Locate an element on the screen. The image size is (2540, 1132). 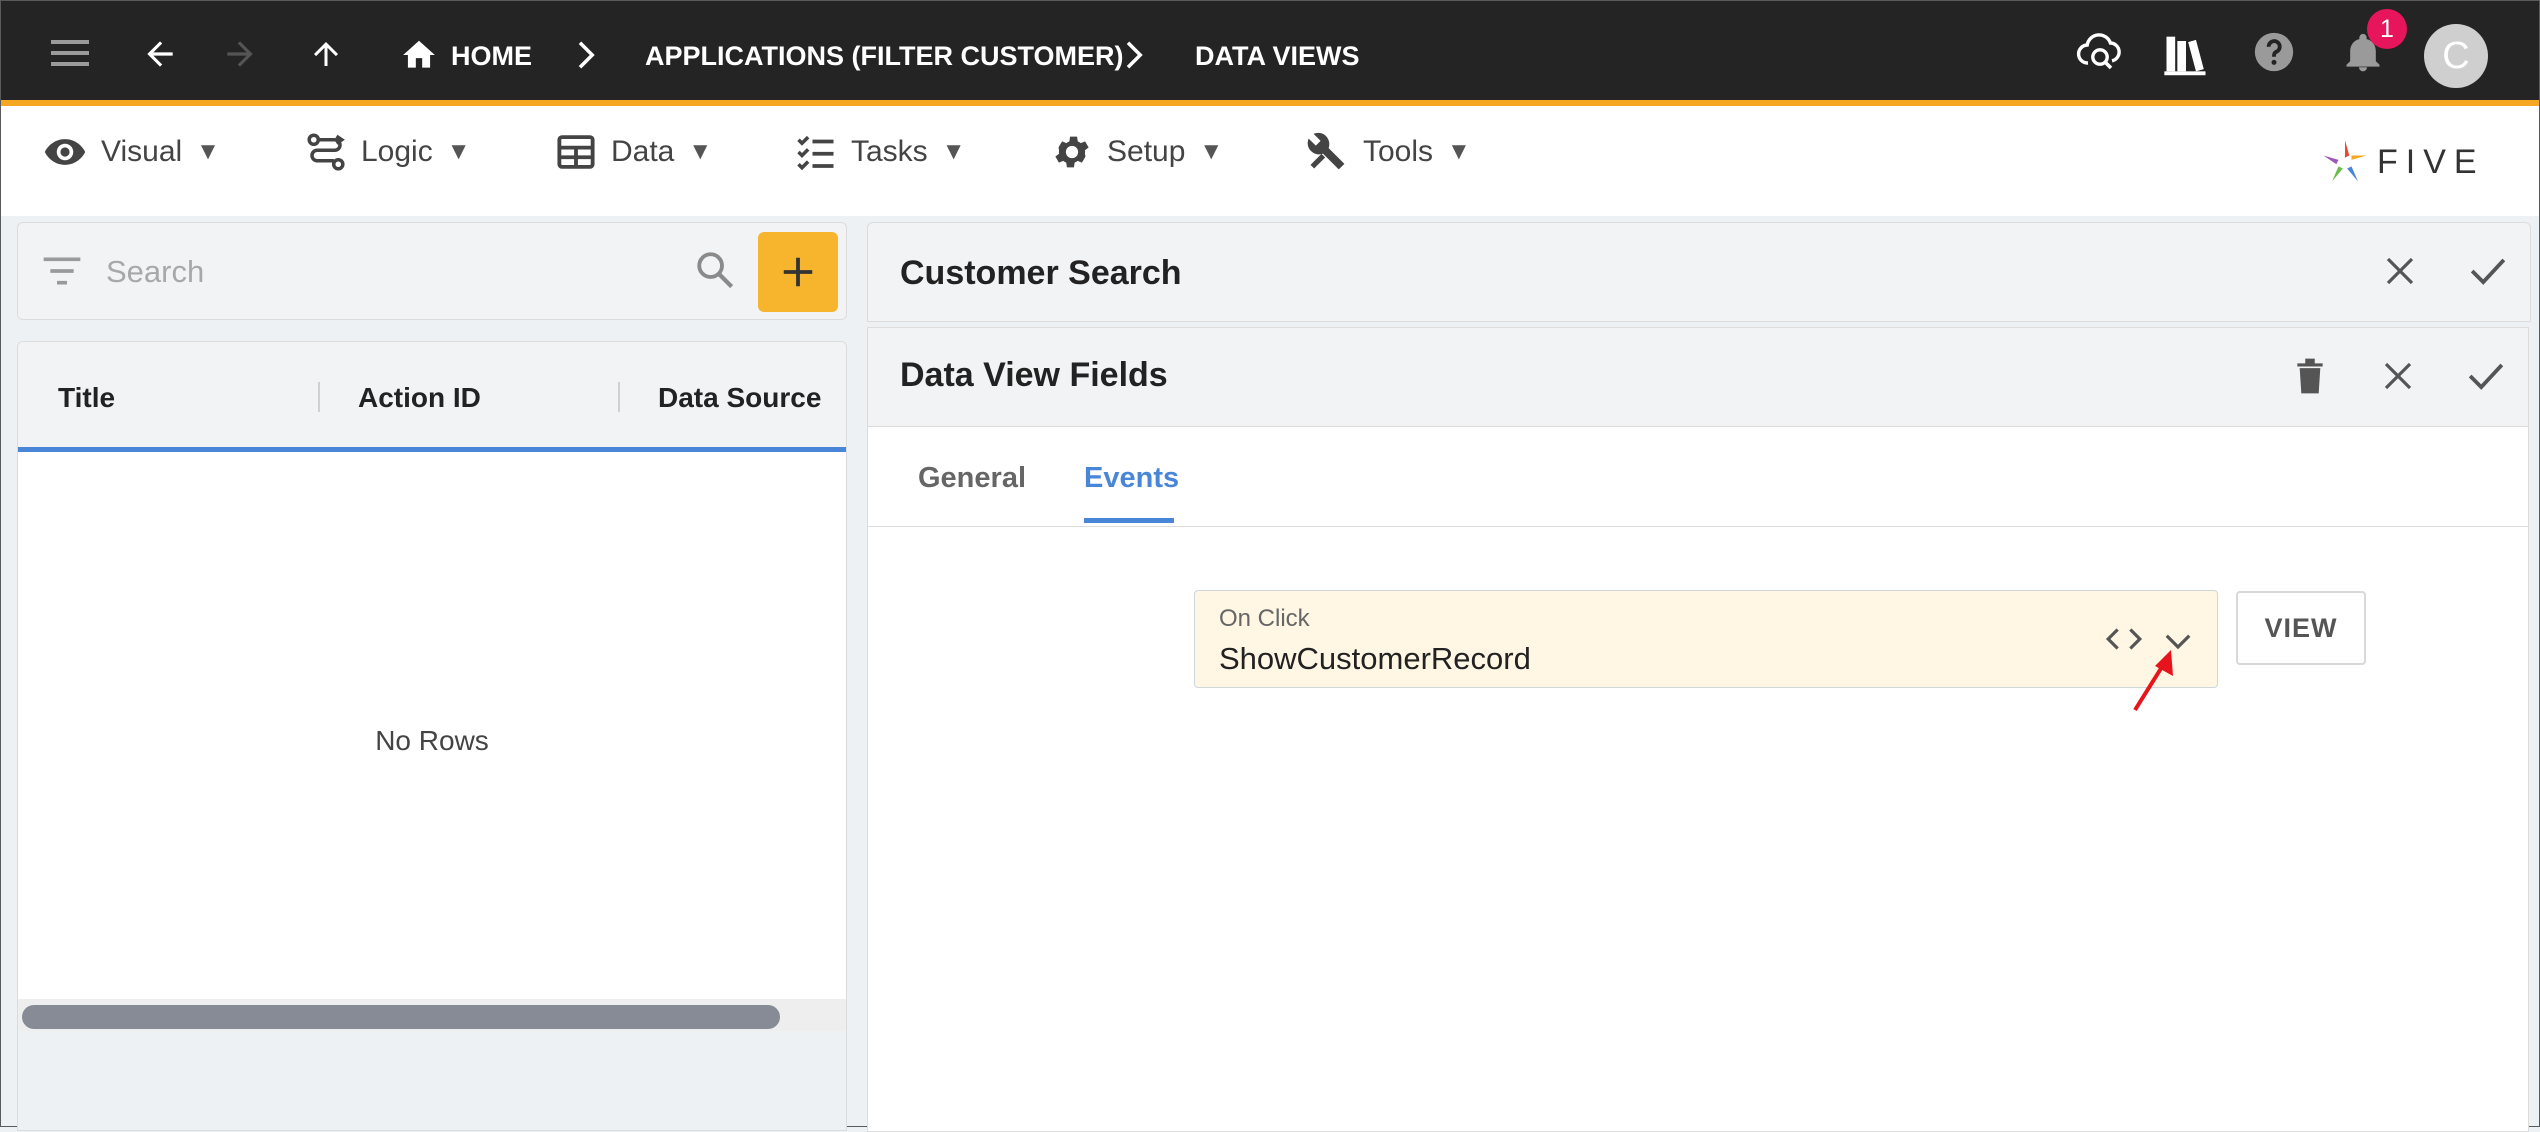
breadcrumb-home: HOME is located at coordinates (491, 56).